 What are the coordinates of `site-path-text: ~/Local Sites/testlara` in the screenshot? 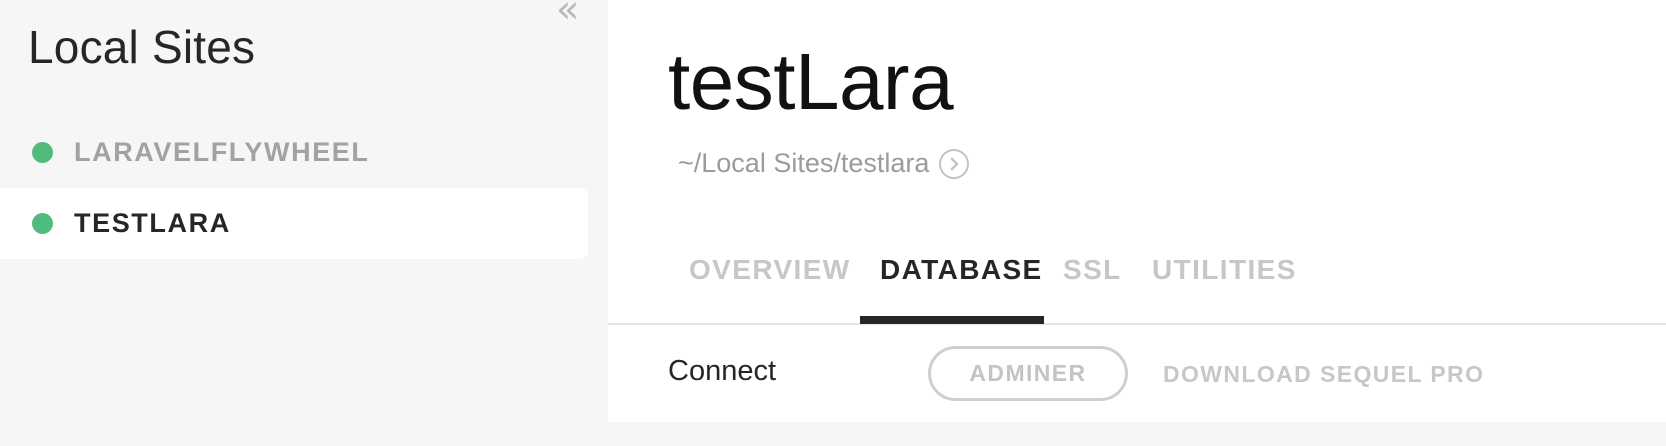 It's located at (804, 163).